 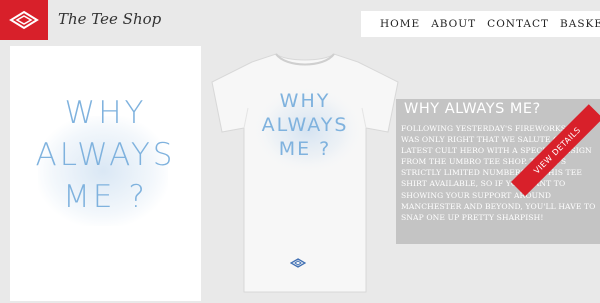 I want to click on view-details-button: VIEW DETAILS, so click(x=555, y=150).